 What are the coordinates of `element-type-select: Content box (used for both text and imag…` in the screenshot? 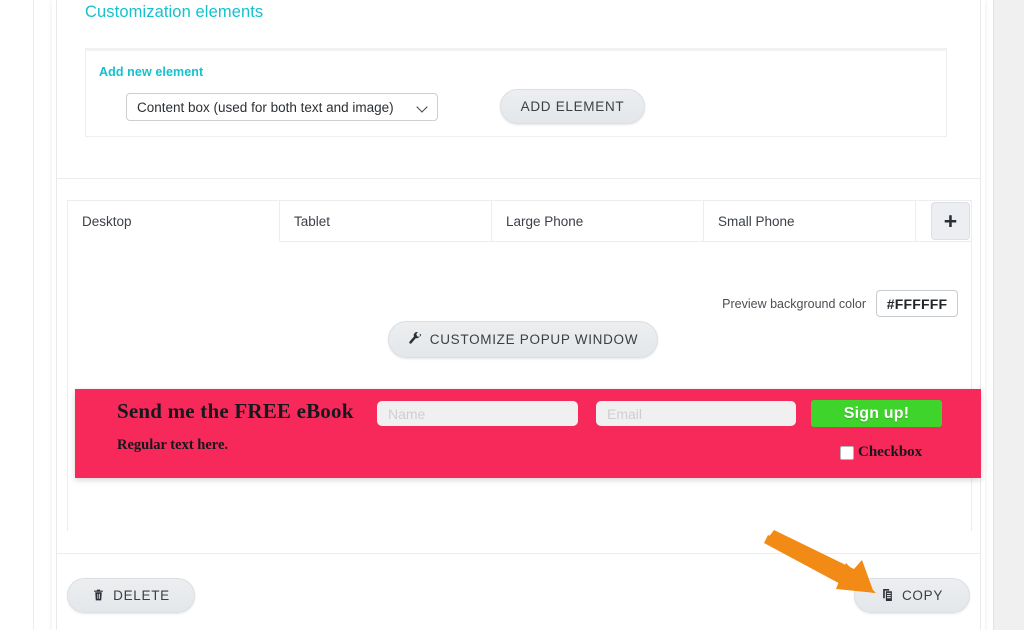 It's located at (282, 107).